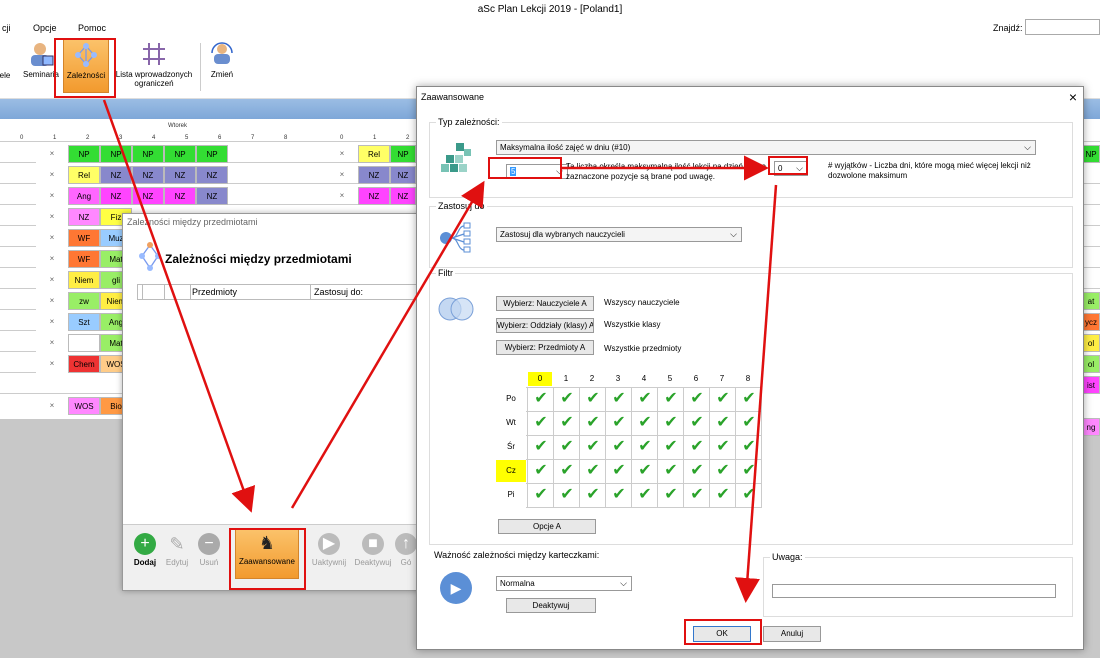  I want to click on close-icon: ×, so click(1073, 97).